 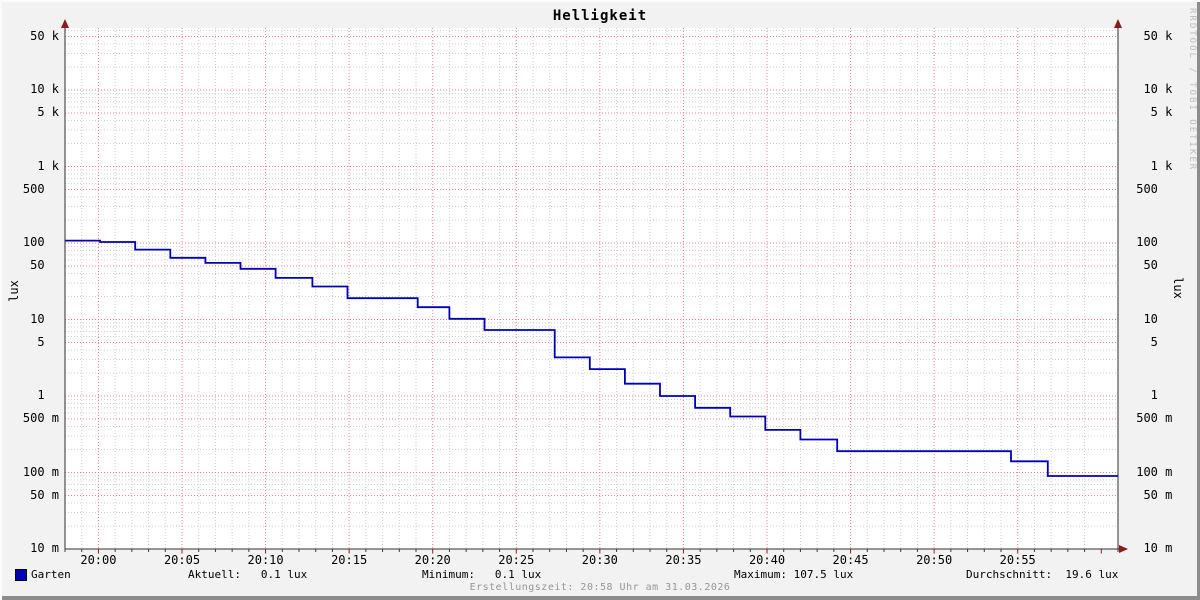 I want to click on y-axis-tick-label-left: 500, so click(x=37, y=189).